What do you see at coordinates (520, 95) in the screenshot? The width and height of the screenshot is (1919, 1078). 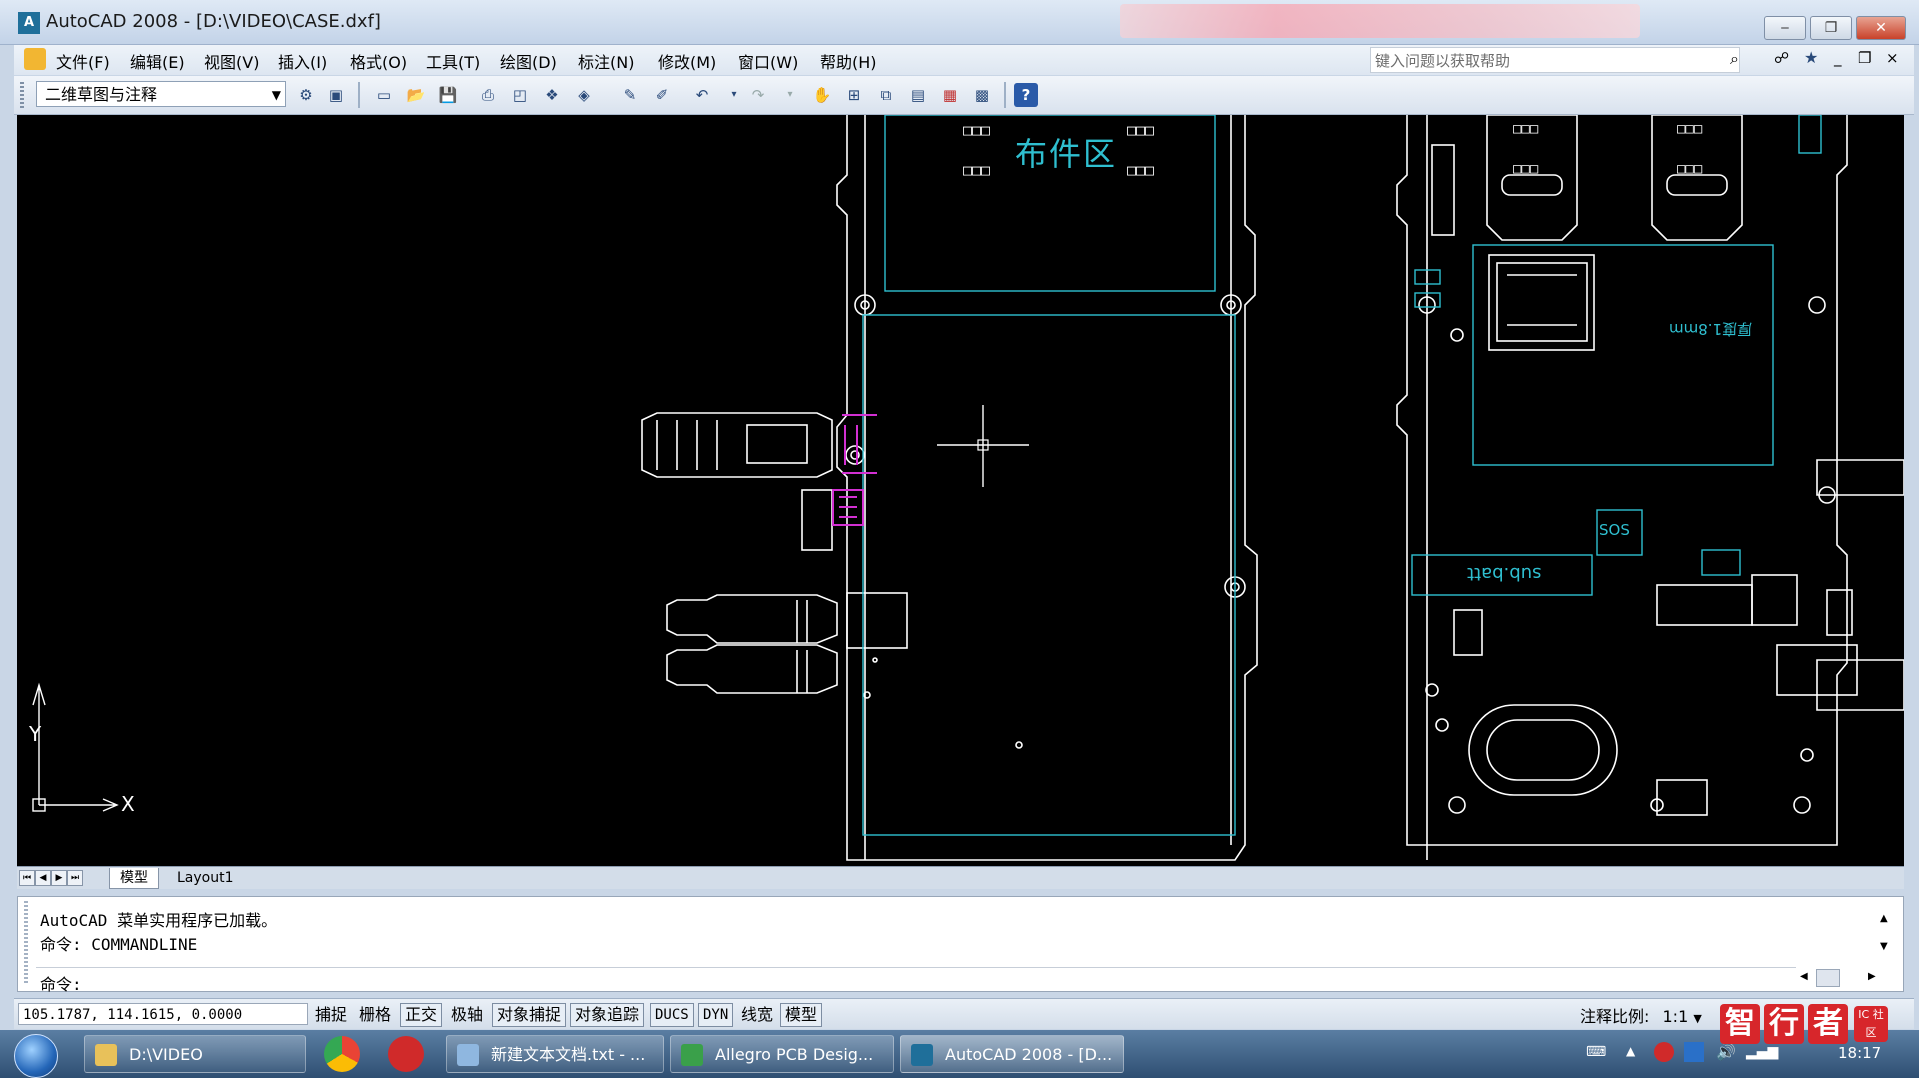 I see `plot-preview-icon: ◰` at bounding box center [520, 95].